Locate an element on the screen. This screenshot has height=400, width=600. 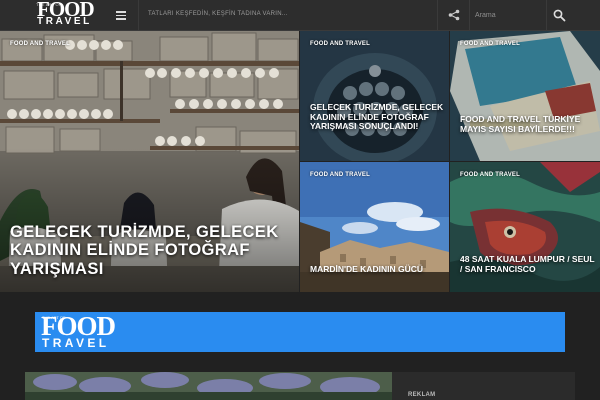
ad-label: REKLAM is located at coordinates (422, 395).